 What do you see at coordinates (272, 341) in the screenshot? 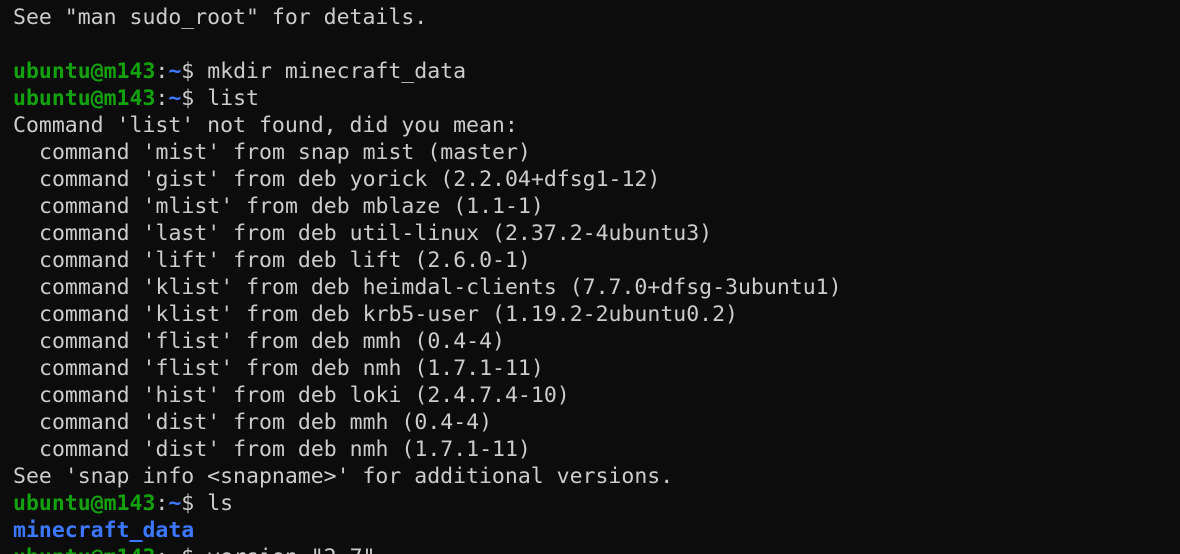
I see `suggestion-line: command 'flist' from deb mmh (0.4-4)` at bounding box center [272, 341].